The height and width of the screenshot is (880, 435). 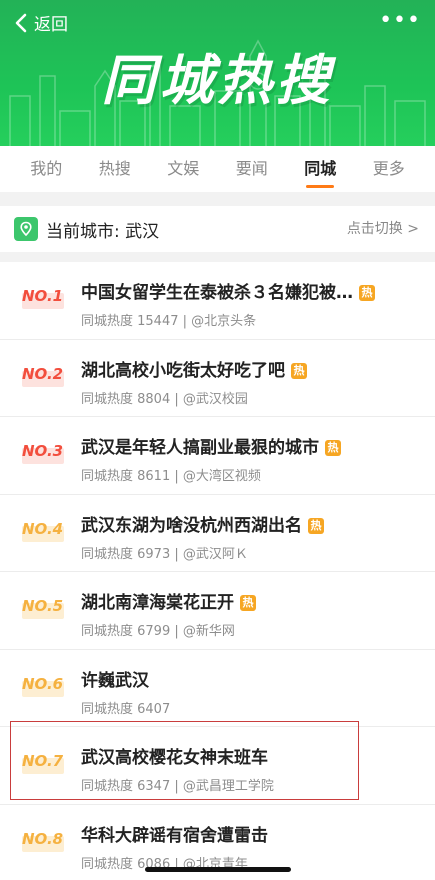 I want to click on item-title: 许巍武汉, so click(x=115, y=680).